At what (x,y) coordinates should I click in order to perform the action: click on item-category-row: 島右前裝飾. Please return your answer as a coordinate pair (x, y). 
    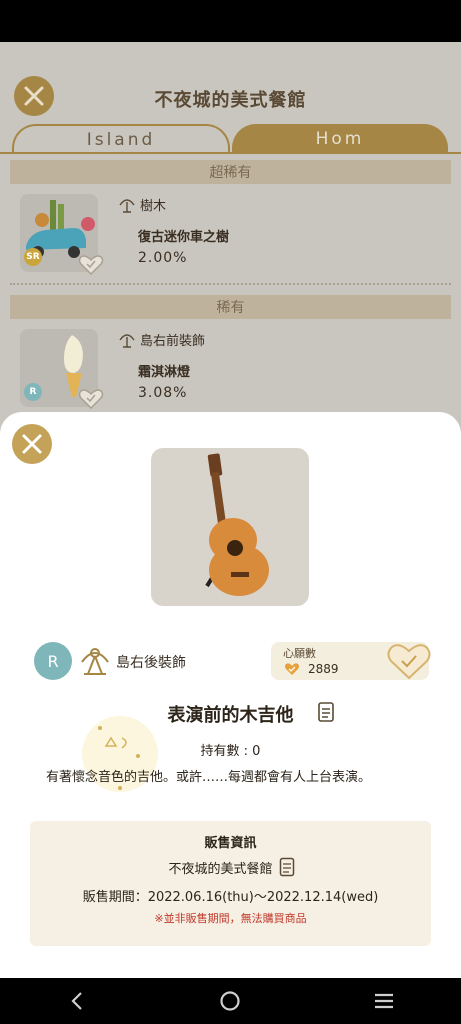
    Looking at the image, I should click on (161, 339).